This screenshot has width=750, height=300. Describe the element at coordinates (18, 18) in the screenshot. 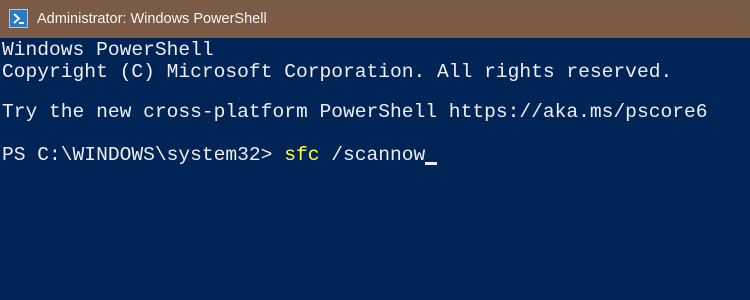

I see `powershell-icon` at that location.